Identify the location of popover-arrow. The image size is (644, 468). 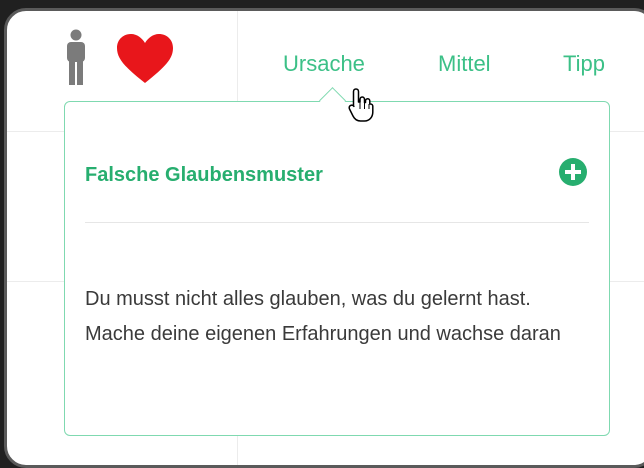
(332, 100).